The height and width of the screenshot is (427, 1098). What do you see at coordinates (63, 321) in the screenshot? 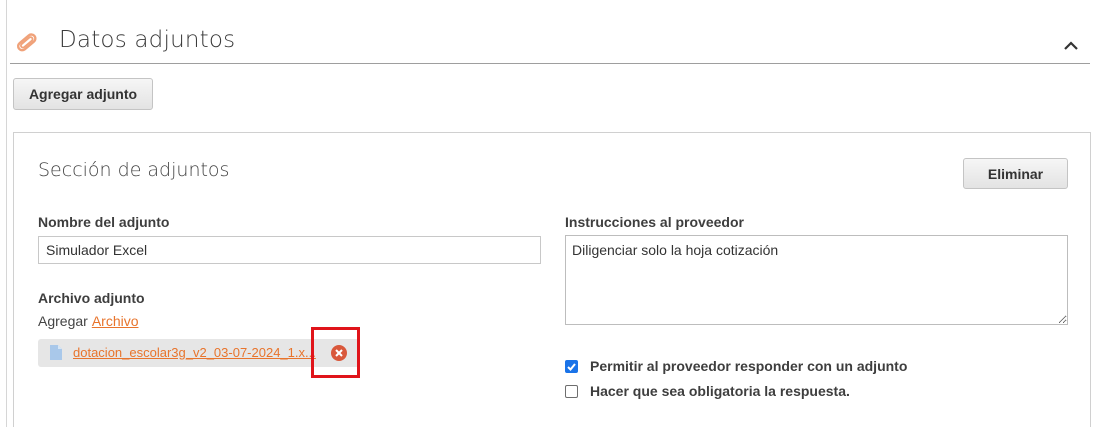
I see `add-file-prefix: Agregar` at bounding box center [63, 321].